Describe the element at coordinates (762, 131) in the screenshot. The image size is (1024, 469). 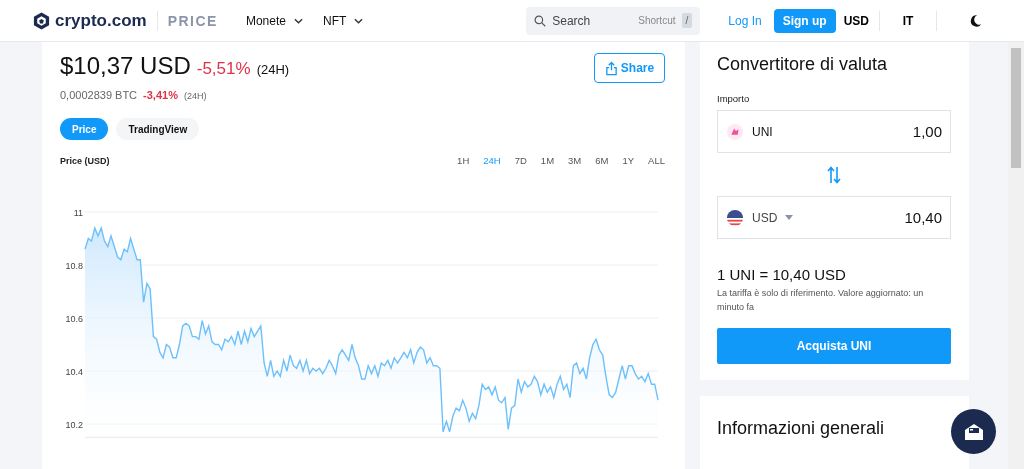
I see `currency-label: UNI` at that location.